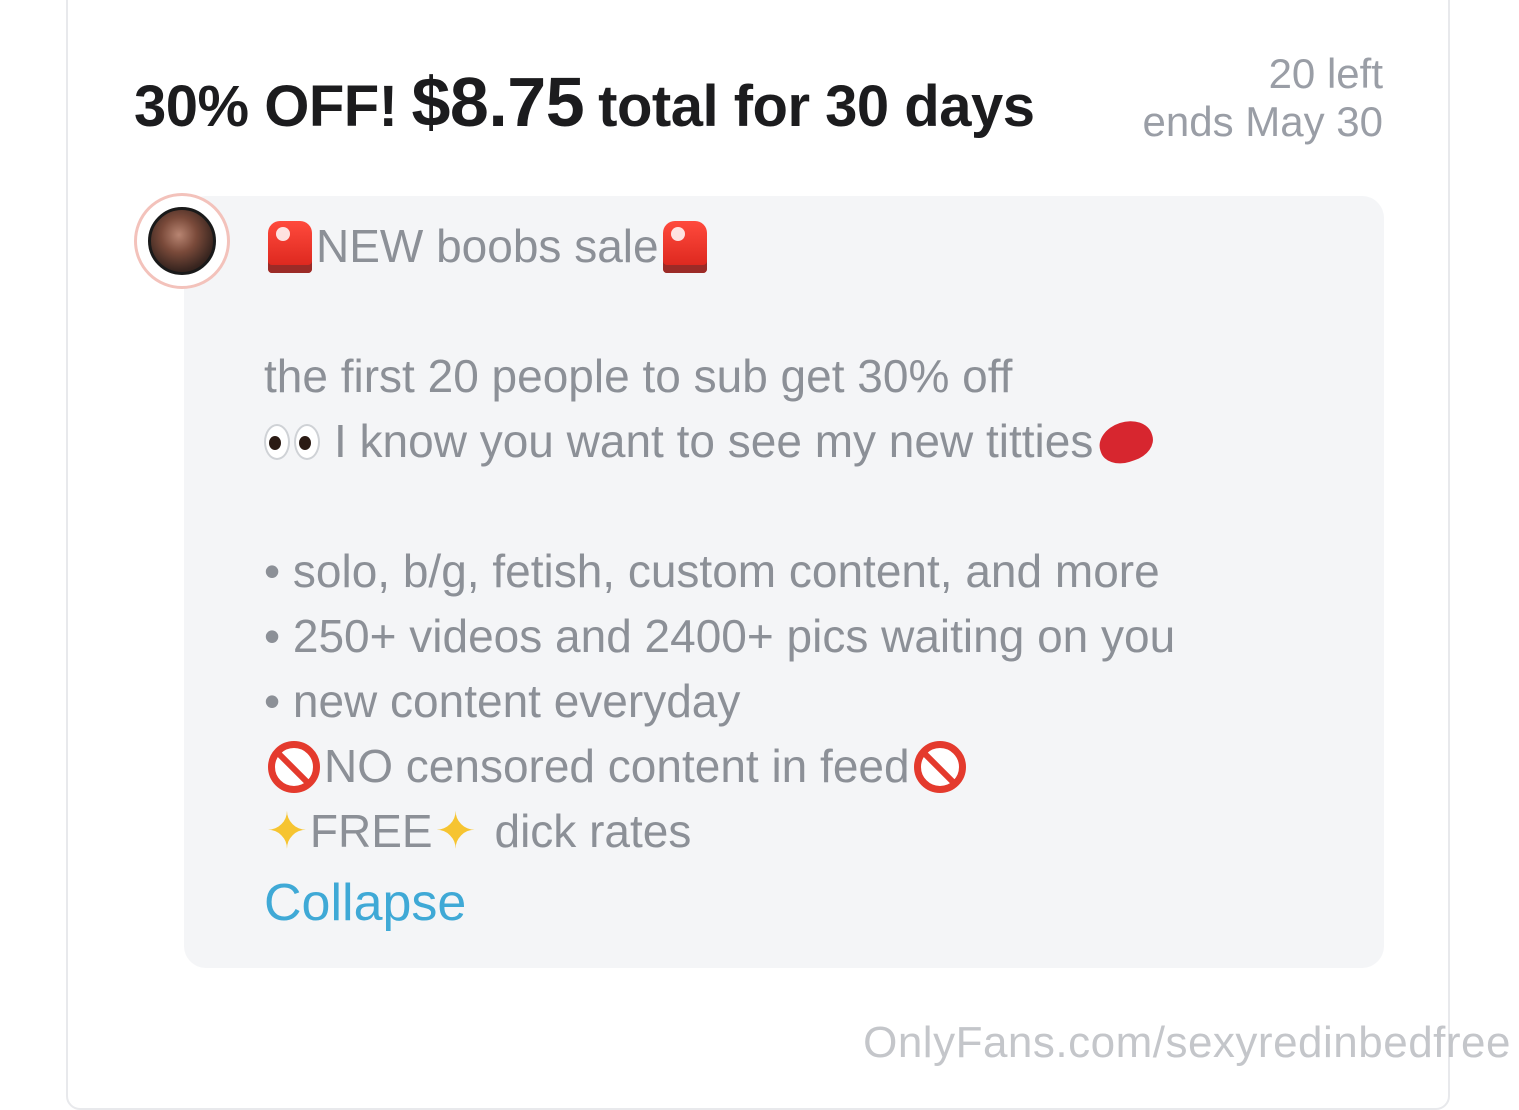  I want to click on message-line-2: I know you want to see my new titties, so click(719, 441).